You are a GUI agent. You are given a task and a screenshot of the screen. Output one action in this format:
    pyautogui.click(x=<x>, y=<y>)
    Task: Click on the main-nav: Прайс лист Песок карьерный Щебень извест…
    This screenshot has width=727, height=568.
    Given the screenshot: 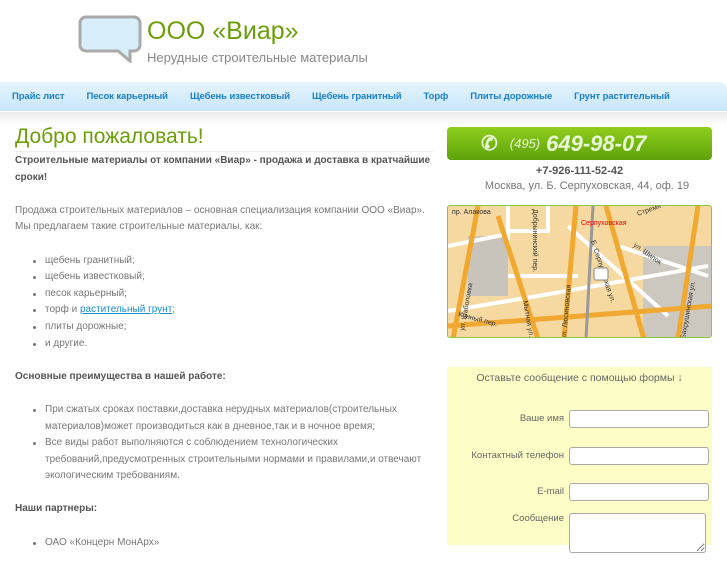 What is the action you would take?
    pyautogui.click(x=363, y=96)
    